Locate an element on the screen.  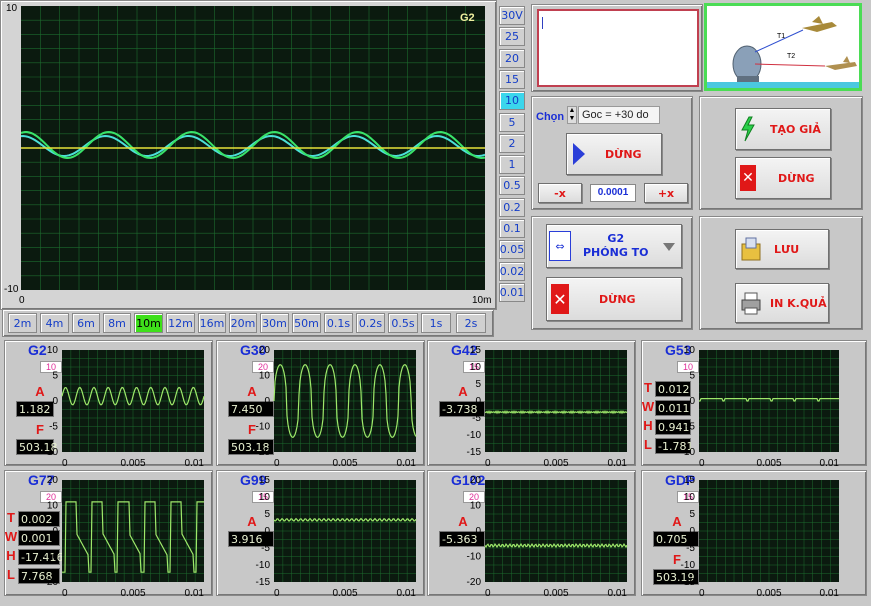
time-button: 16m is located at coordinates (212, 323).